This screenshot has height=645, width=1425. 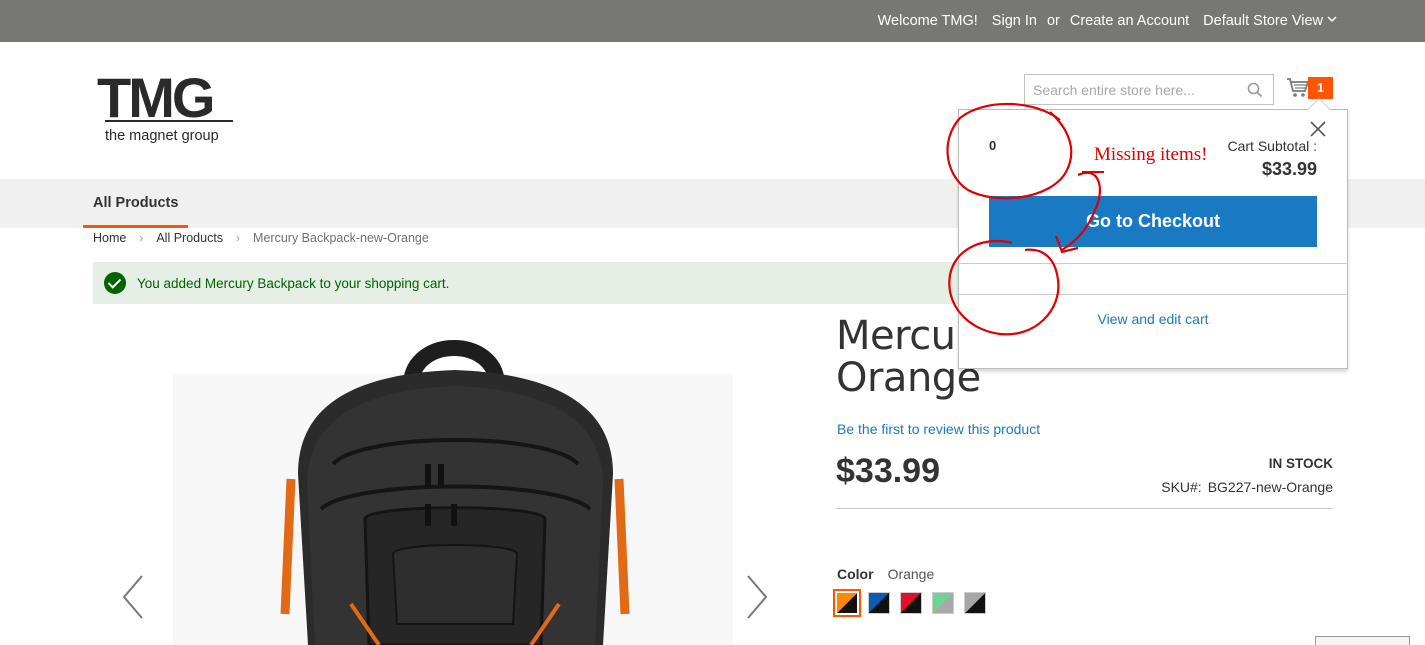 What do you see at coordinates (169, 121) in the screenshot?
I see `logo-rule` at bounding box center [169, 121].